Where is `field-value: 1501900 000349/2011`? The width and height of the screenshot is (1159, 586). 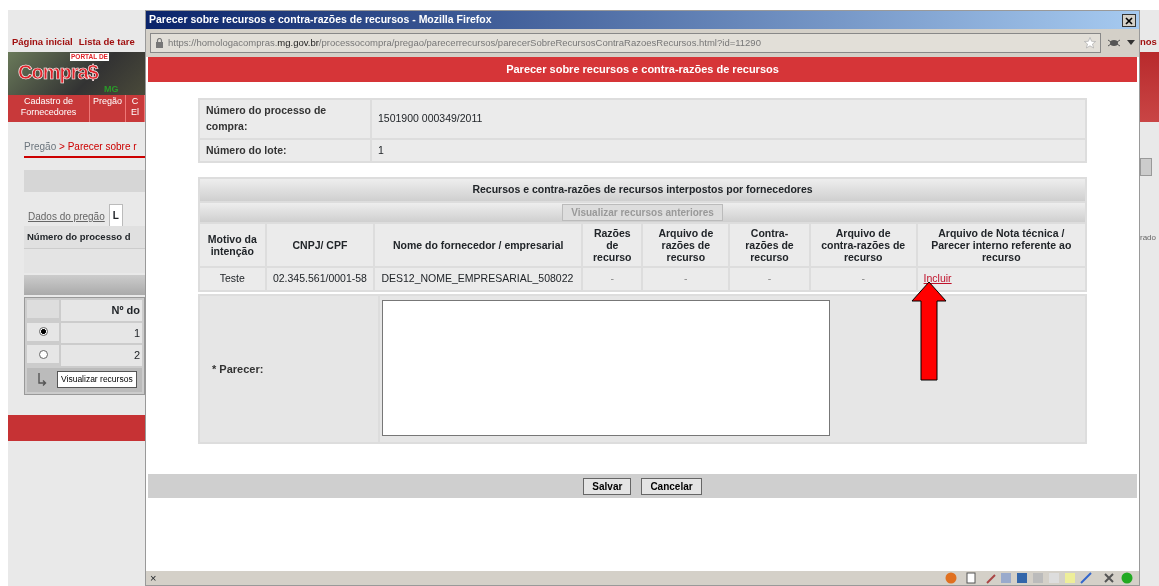
field-value: 1501900 000349/2011 is located at coordinates (728, 119).